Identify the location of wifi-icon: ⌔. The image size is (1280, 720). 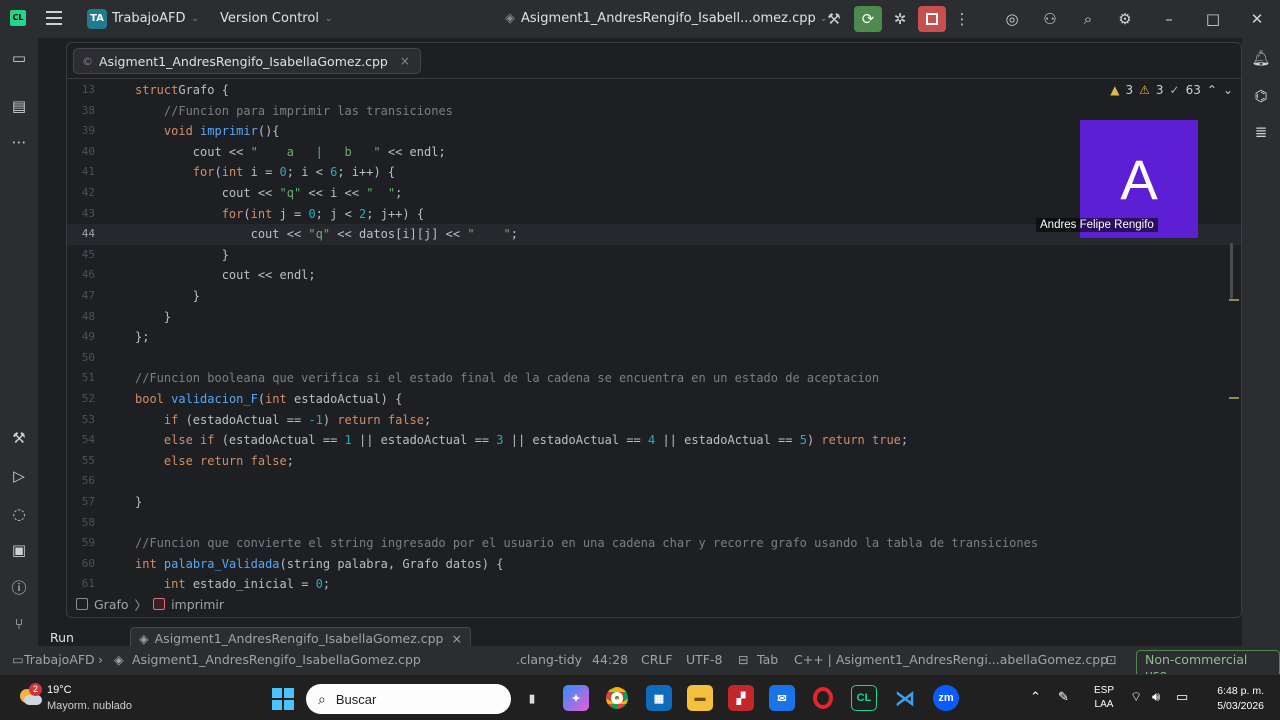
(1136, 697).